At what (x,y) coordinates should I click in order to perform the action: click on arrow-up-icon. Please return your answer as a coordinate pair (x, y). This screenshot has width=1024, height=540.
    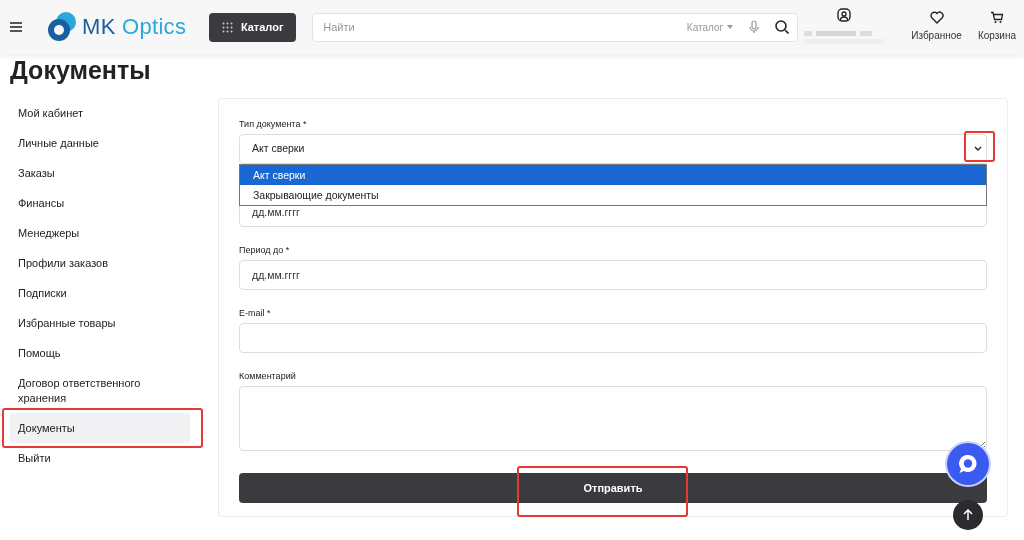
    Looking at the image, I should click on (968, 515).